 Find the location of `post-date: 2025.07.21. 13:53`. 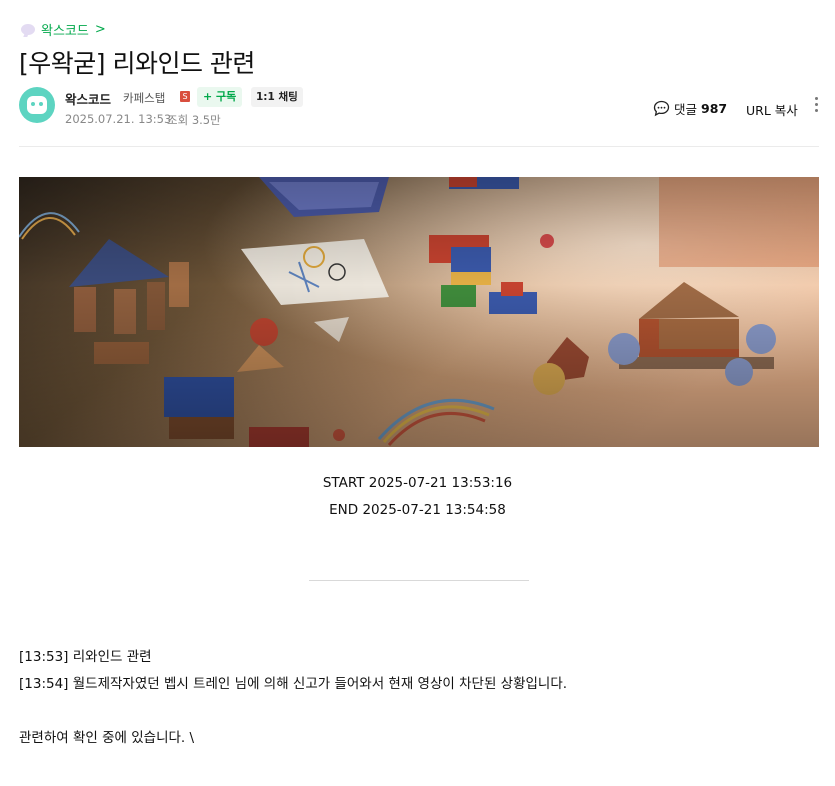

post-date: 2025.07.21. 13:53 is located at coordinates (118, 119).